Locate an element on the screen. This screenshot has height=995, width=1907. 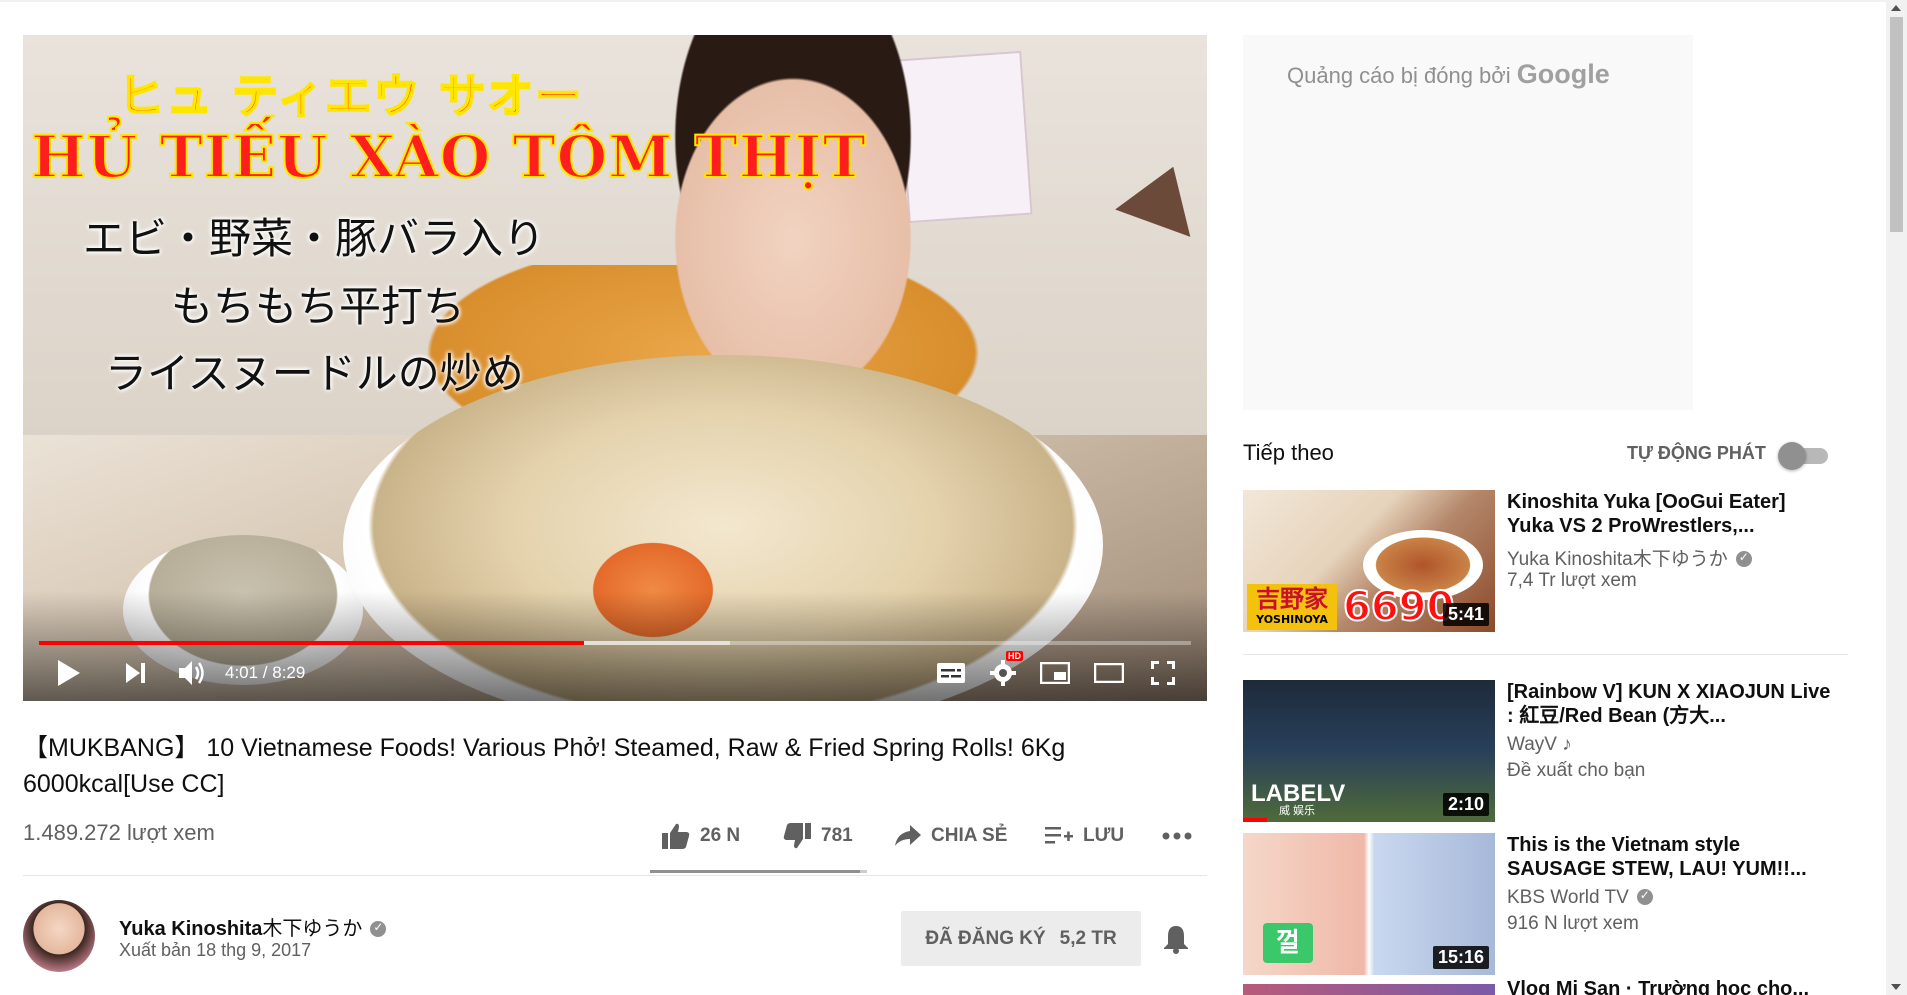
channel-name: Yuka Kinoshita is located at coordinates (191, 929).